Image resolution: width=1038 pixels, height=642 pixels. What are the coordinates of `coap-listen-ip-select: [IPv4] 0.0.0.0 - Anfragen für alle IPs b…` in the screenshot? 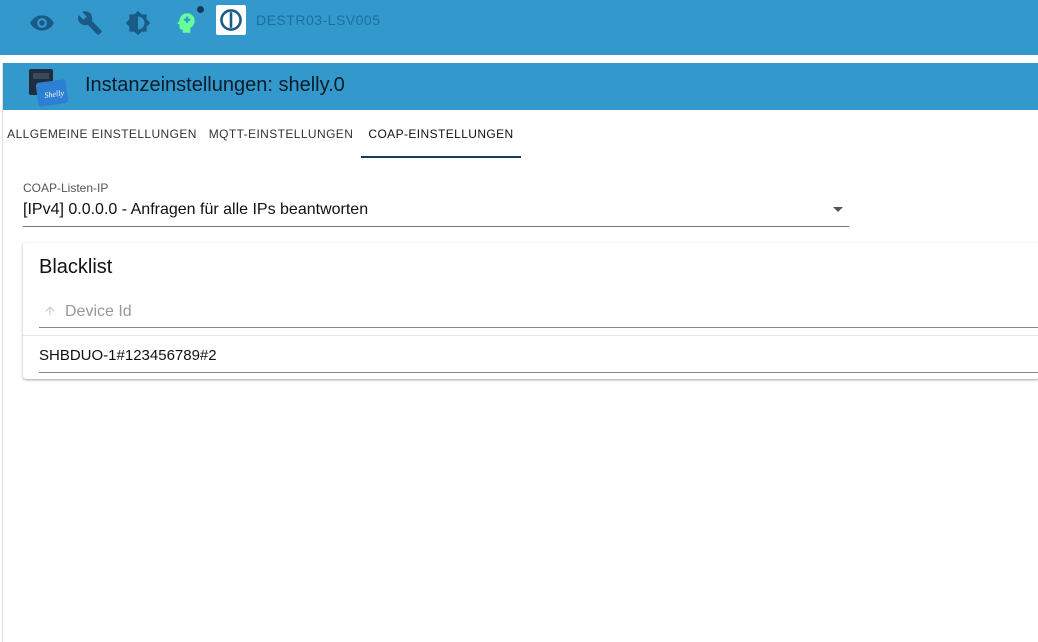 It's located at (436, 213).